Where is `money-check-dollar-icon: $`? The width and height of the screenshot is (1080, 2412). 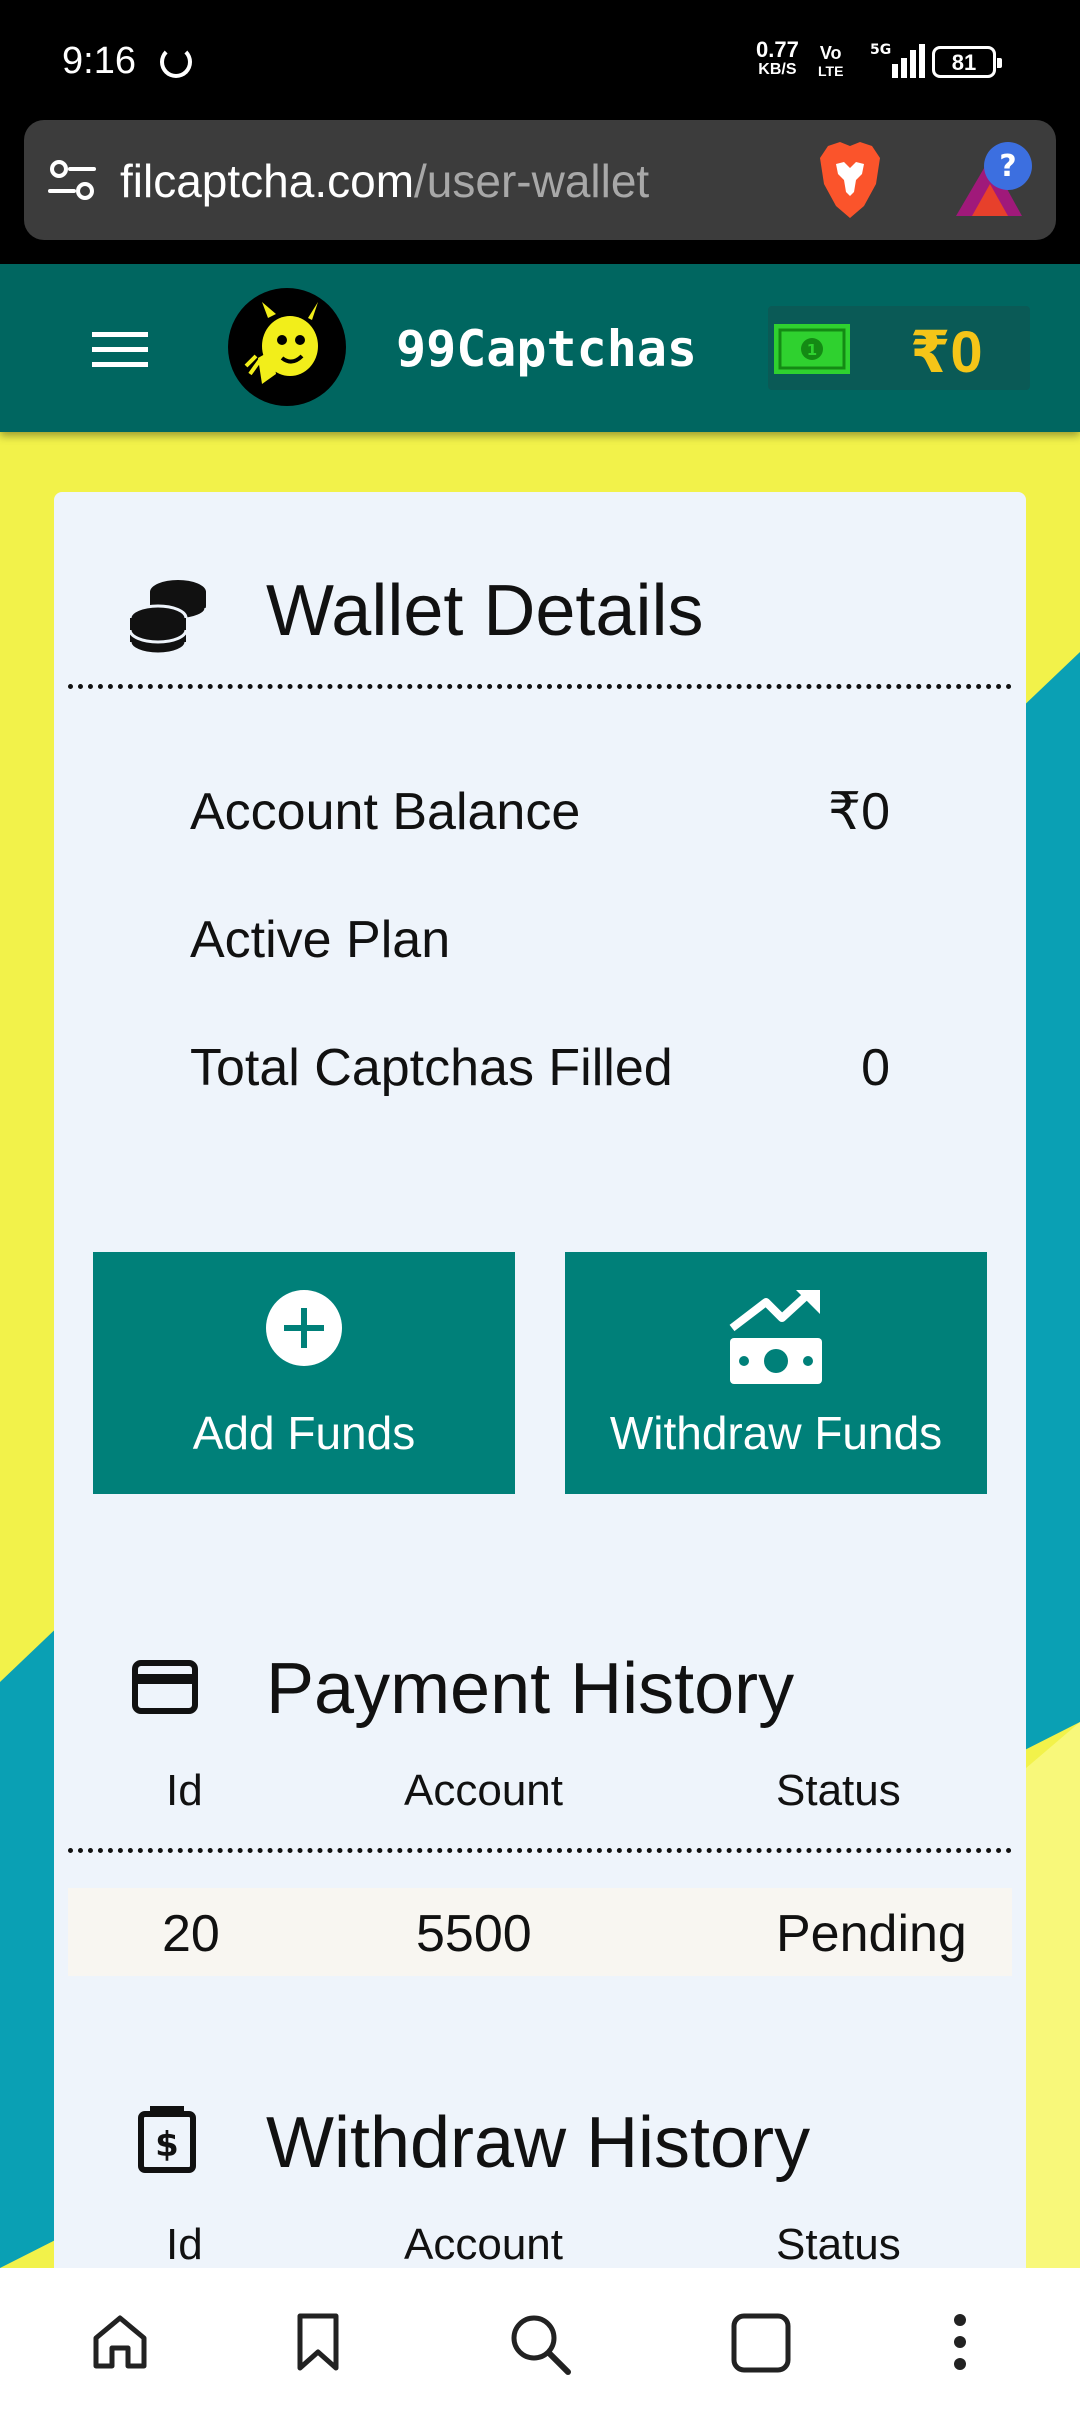
money-check-dollar-icon: $ is located at coordinates (167, 2139).